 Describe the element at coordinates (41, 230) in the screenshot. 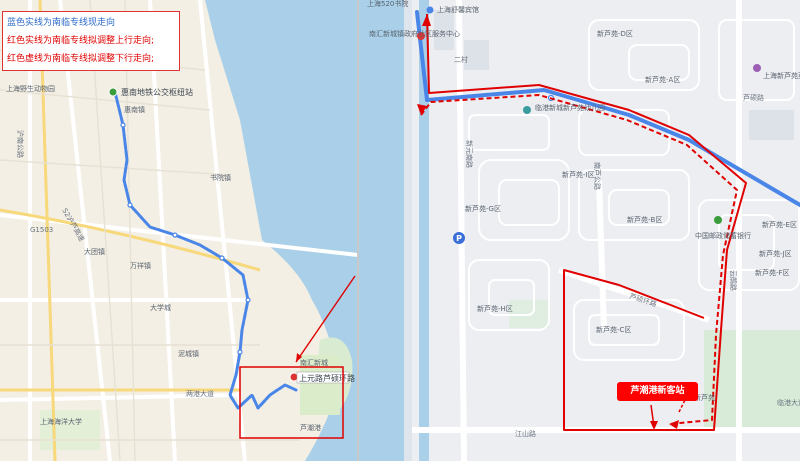

I see `svg-text: G1503` at that location.